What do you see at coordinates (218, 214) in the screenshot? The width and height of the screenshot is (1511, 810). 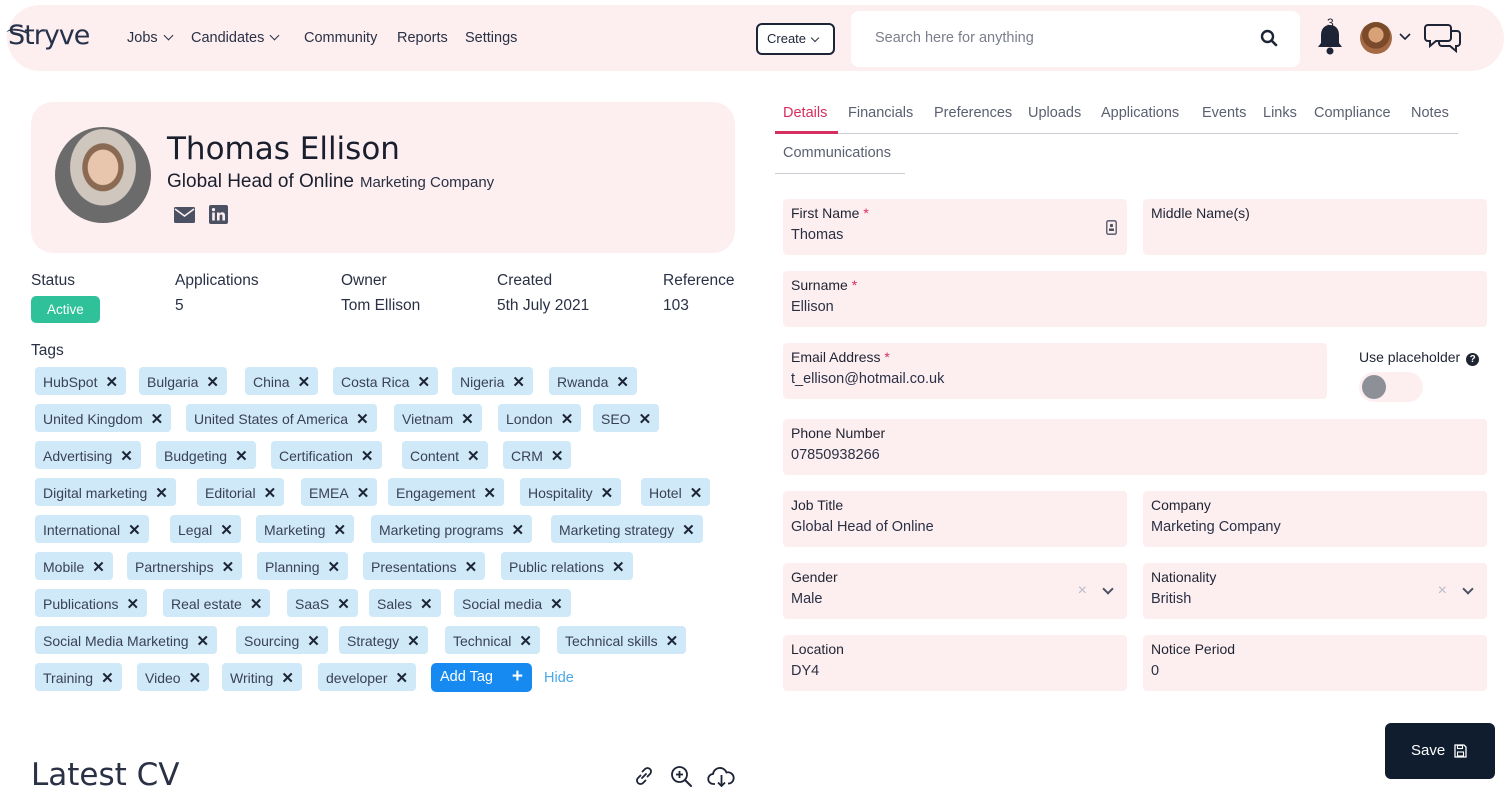 I see `linkedin-icon` at bounding box center [218, 214].